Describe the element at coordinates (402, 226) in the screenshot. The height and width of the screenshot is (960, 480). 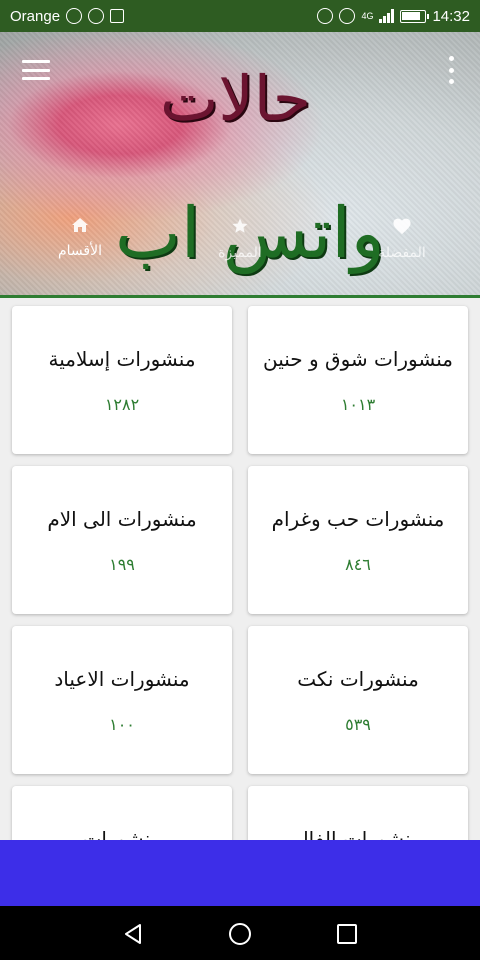
I see `heart-icon` at that location.